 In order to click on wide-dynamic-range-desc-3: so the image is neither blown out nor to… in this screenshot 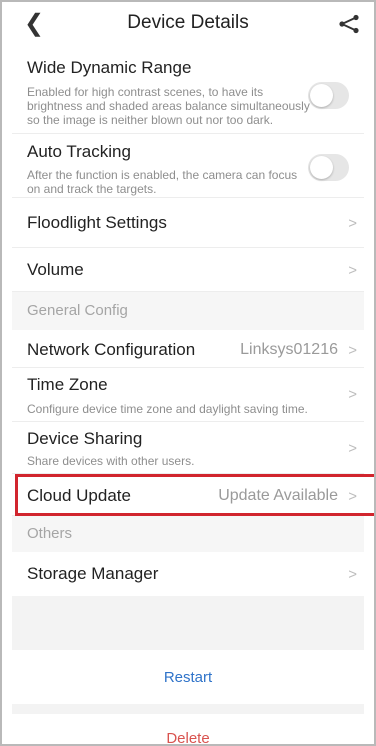, I will do `click(150, 120)`.